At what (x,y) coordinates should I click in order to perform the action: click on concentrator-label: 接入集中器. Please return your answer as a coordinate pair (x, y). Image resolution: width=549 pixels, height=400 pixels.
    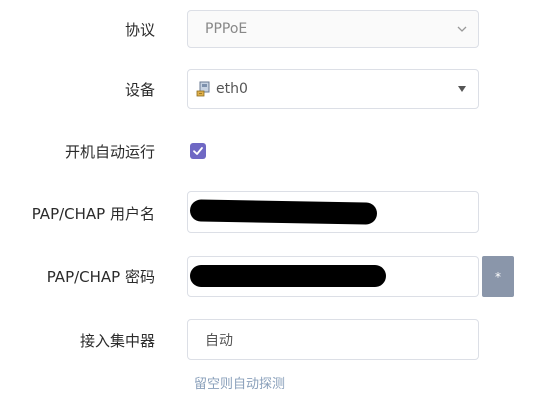
    Looking at the image, I should click on (117, 341).